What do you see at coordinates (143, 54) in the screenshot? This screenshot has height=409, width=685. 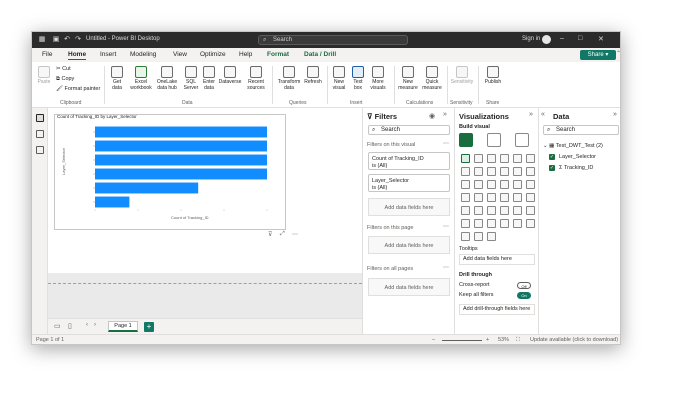 I see `tab-modeling: Modeling` at bounding box center [143, 54].